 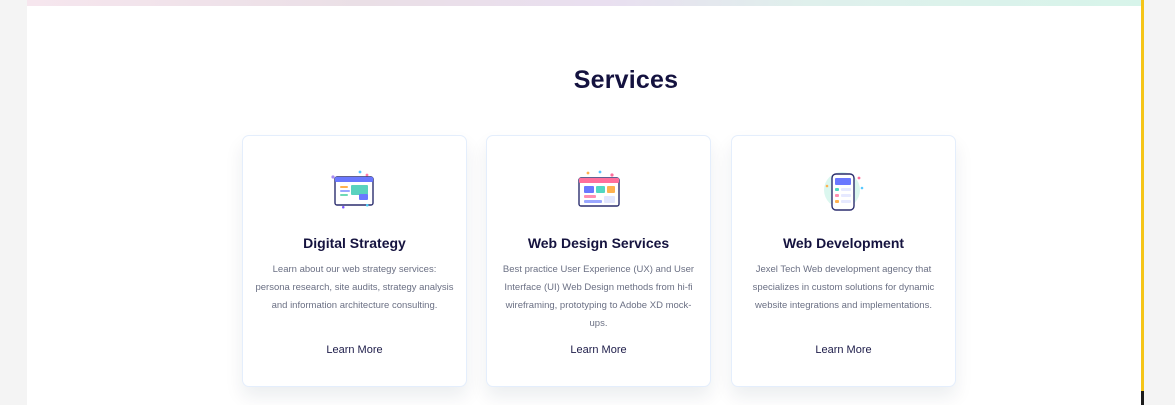 What do you see at coordinates (626, 80) in the screenshot?
I see `section-title: Services` at bounding box center [626, 80].